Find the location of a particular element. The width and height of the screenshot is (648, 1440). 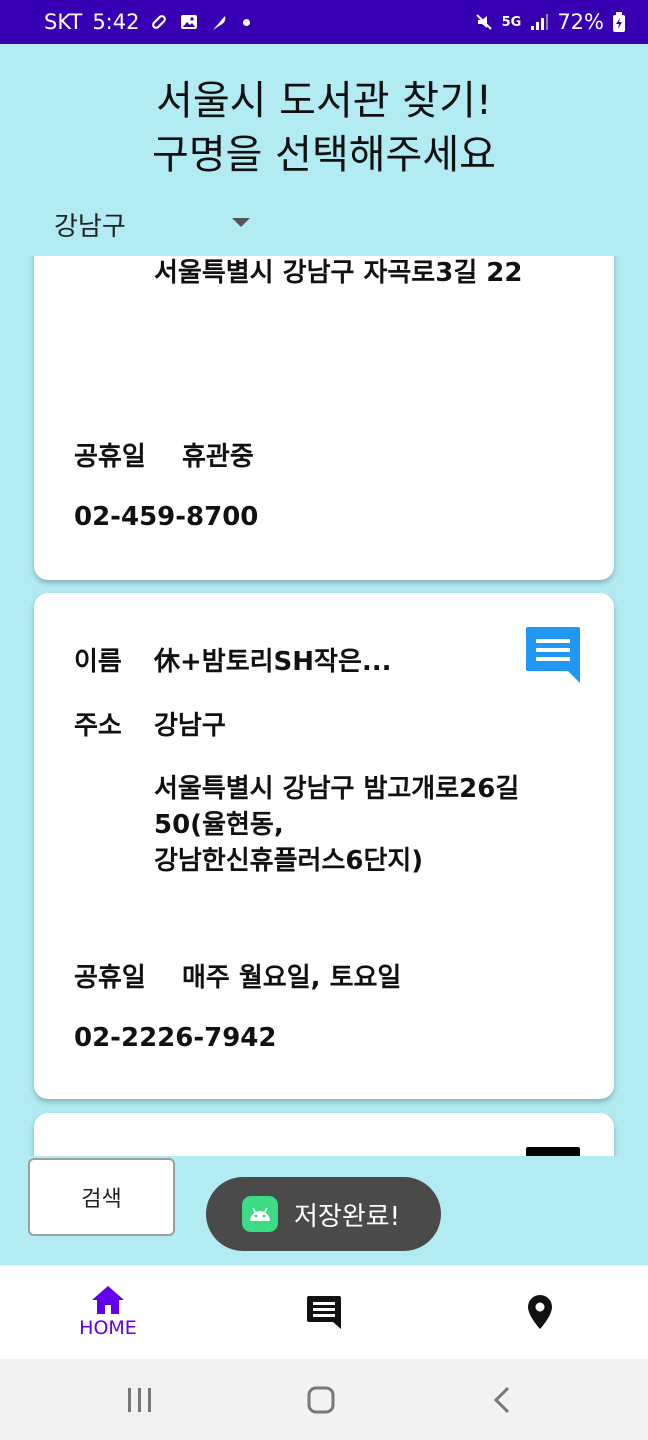

nav-messages is located at coordinates (324, 1312).